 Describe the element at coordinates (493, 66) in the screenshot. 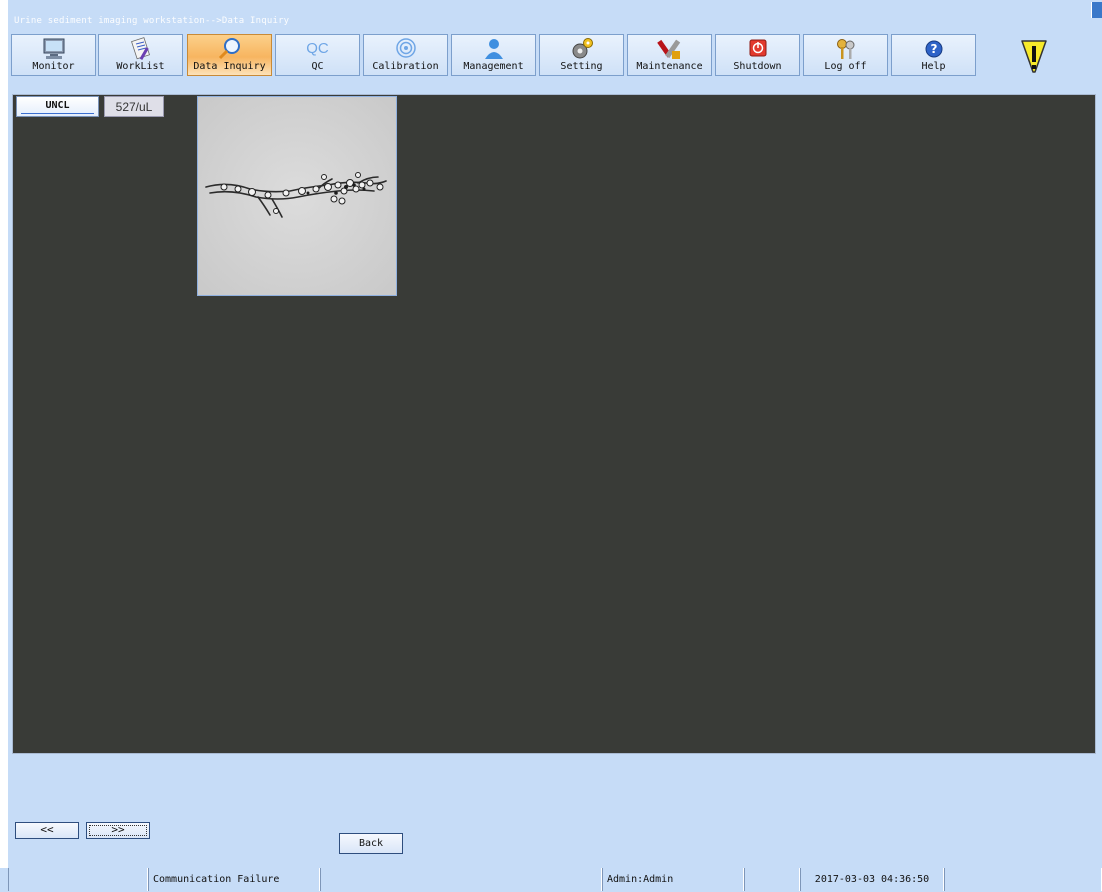

I see `management-label: Management` at that location.